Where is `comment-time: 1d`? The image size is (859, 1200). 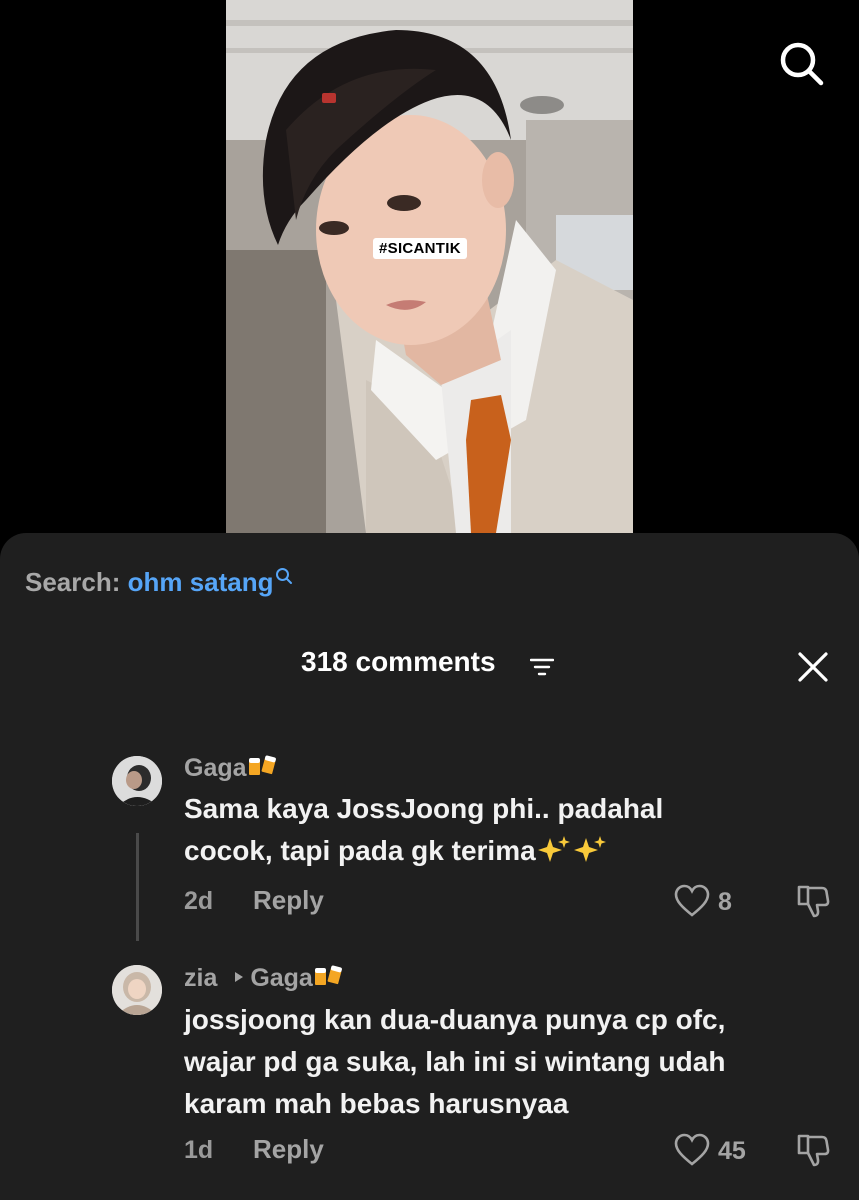
comment-time: 1d is located at coordinates (199, 1150).